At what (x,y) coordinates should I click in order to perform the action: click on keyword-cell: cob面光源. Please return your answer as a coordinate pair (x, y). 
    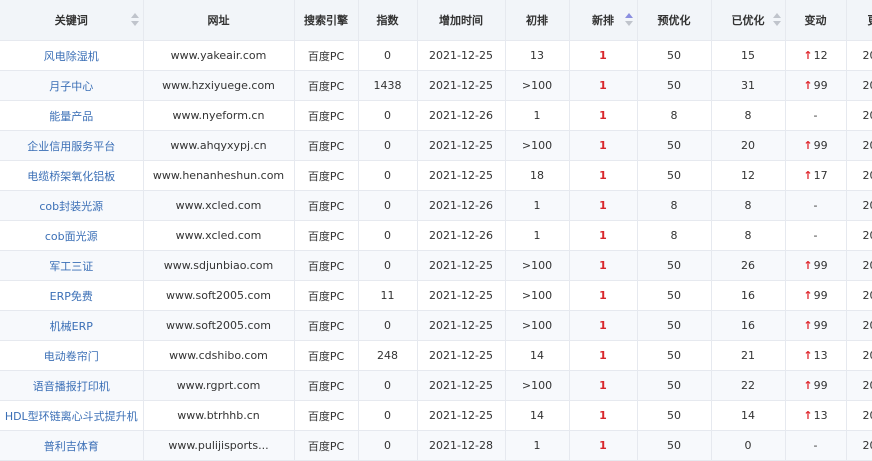
    Looking at the image, I should click on (71, 236).